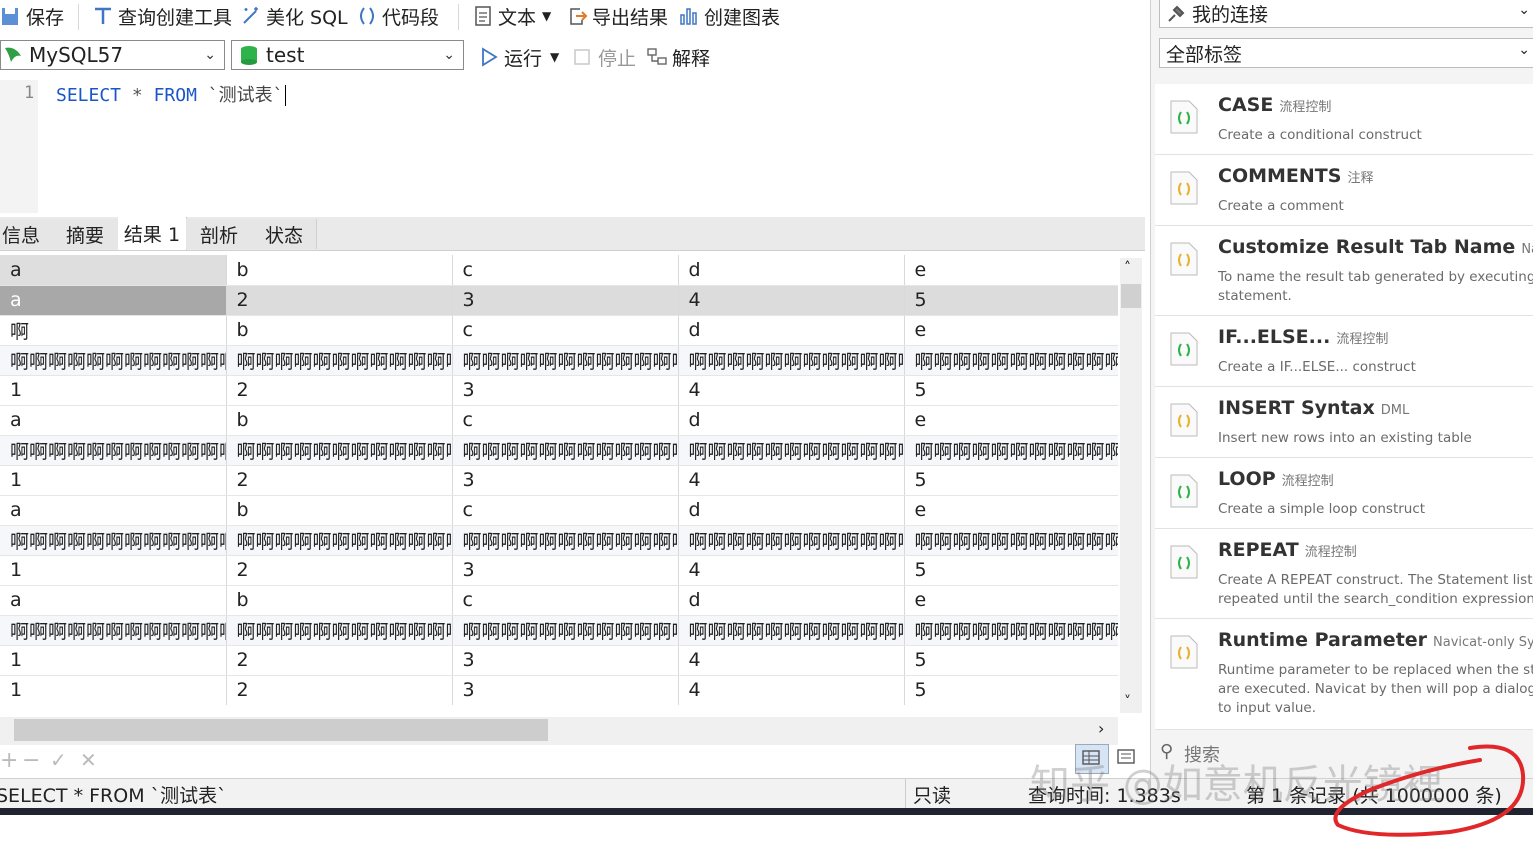 The height and width of the screenshot is (845, 1533). I want to click on scroll-right-icon: ›, so click(1101, 728).